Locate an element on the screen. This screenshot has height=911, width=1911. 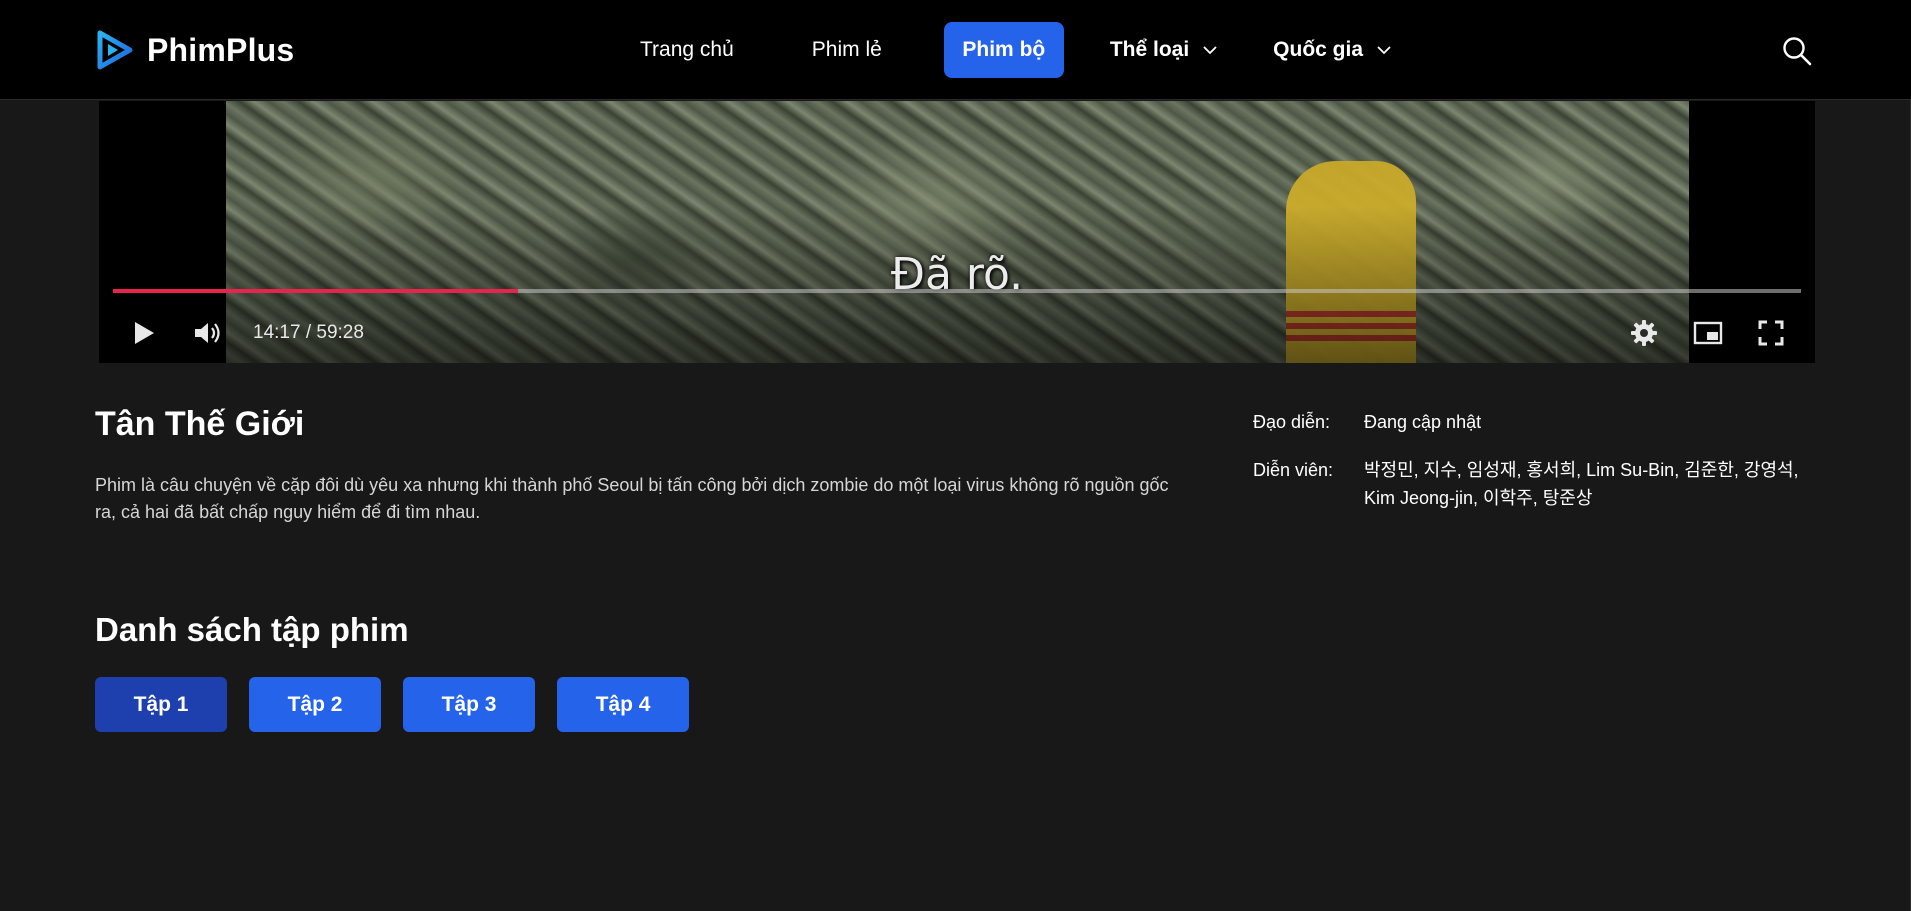
episode-label: Tập 4 is located at coordinates (623, 704).